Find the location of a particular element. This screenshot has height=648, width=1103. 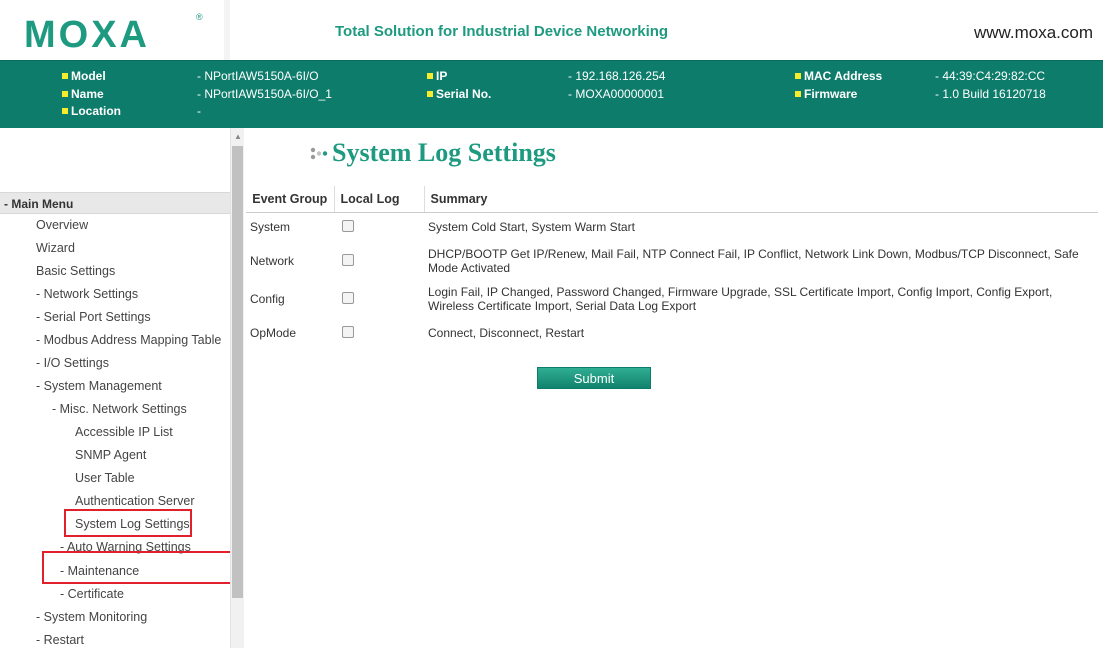

menu-item-modbus-mapping: - Modbus Address Mapping Table is located at coordinates (128, 340).